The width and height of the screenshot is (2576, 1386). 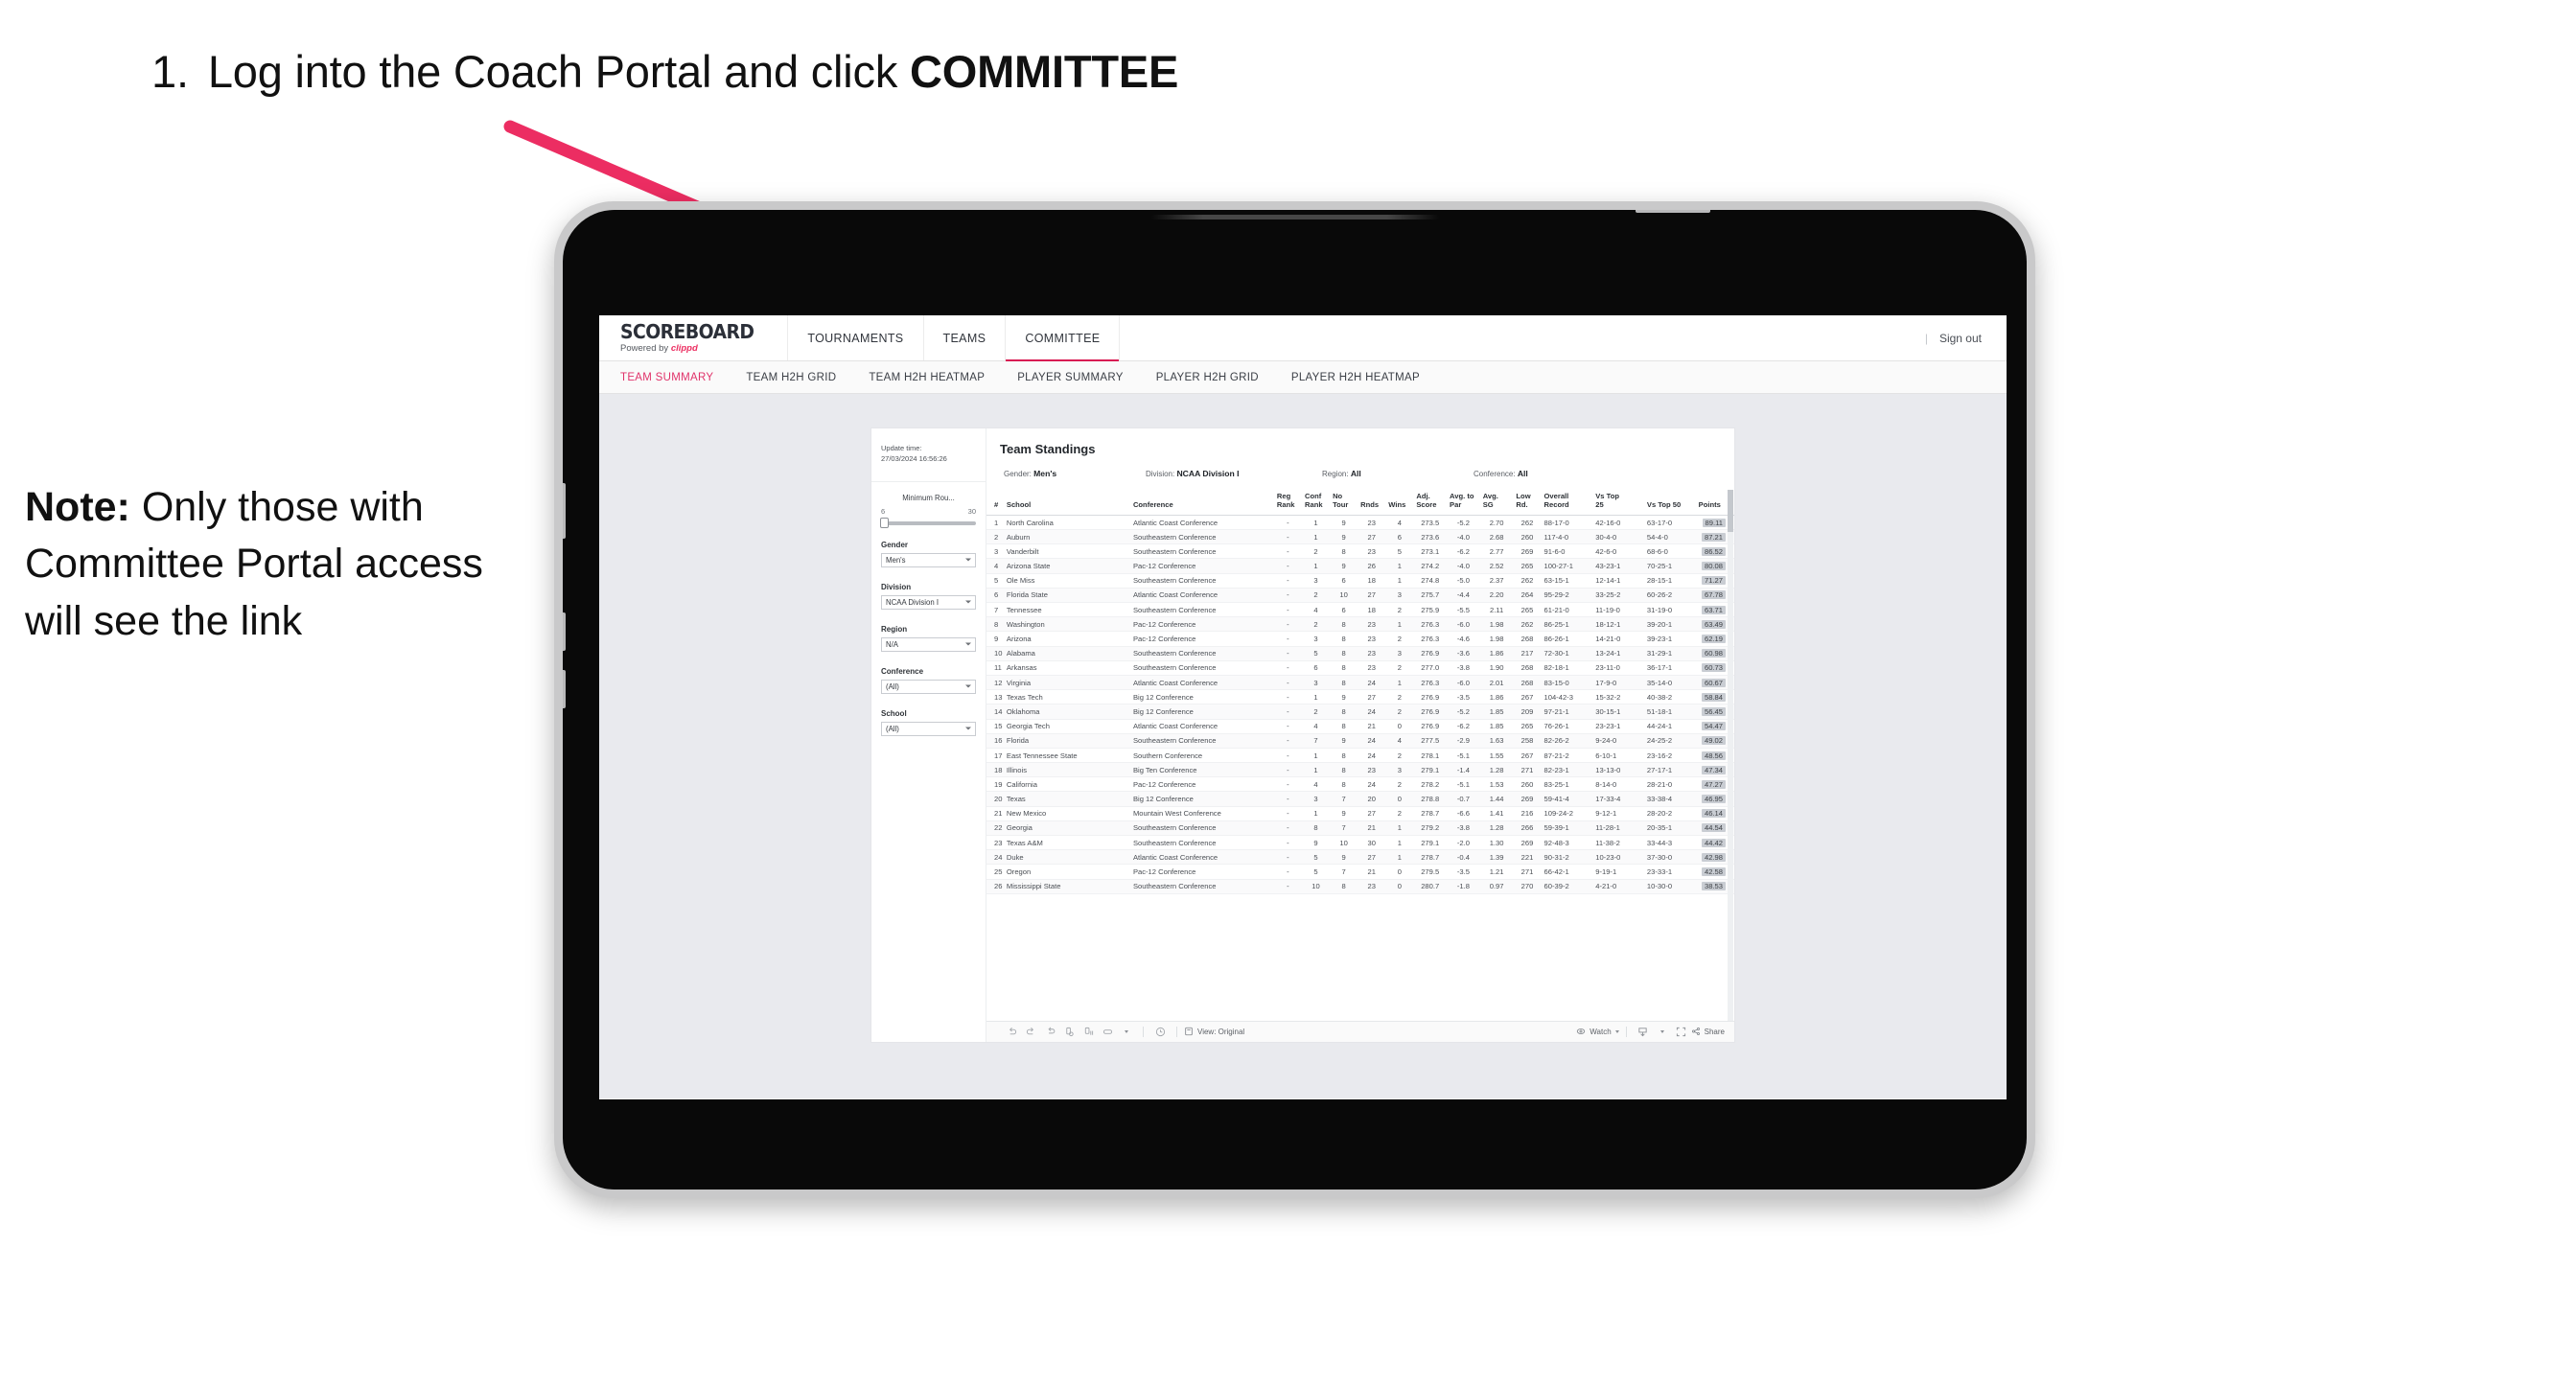 I want to click on table-cell: 278.2, so click(x=1430, y=784).